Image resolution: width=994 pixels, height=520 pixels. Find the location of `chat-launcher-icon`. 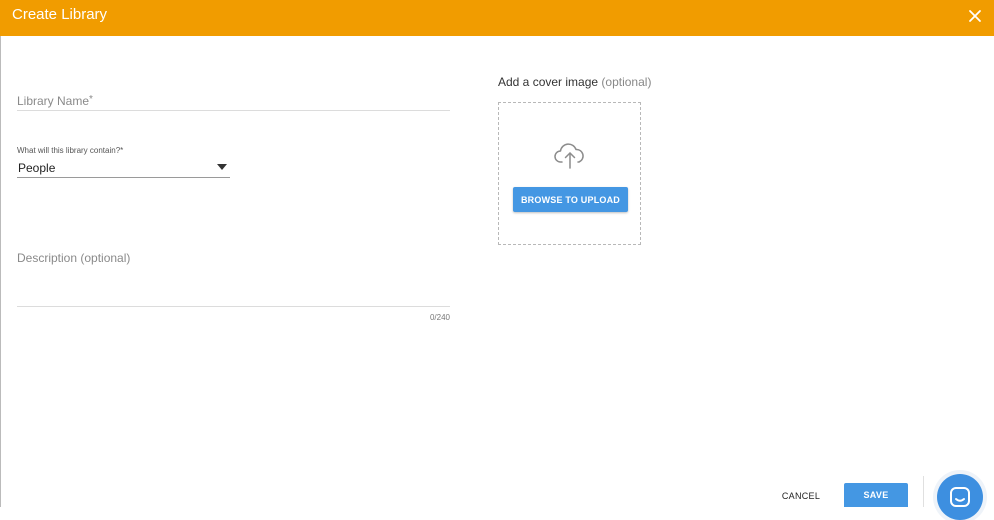

chat-launcher-icon is located at coordinates (960, 497).